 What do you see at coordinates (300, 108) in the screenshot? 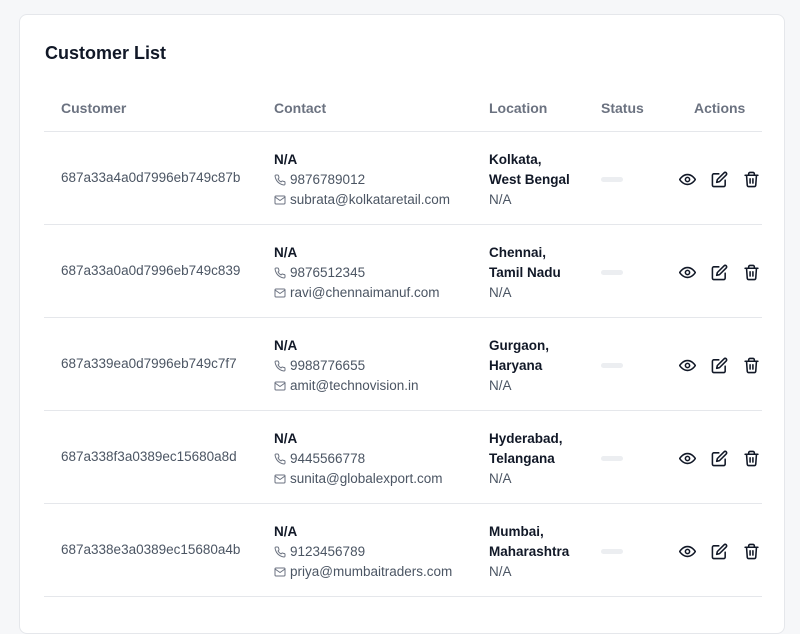
I see `header-contact: Contact` at bounding box center [300, 108].